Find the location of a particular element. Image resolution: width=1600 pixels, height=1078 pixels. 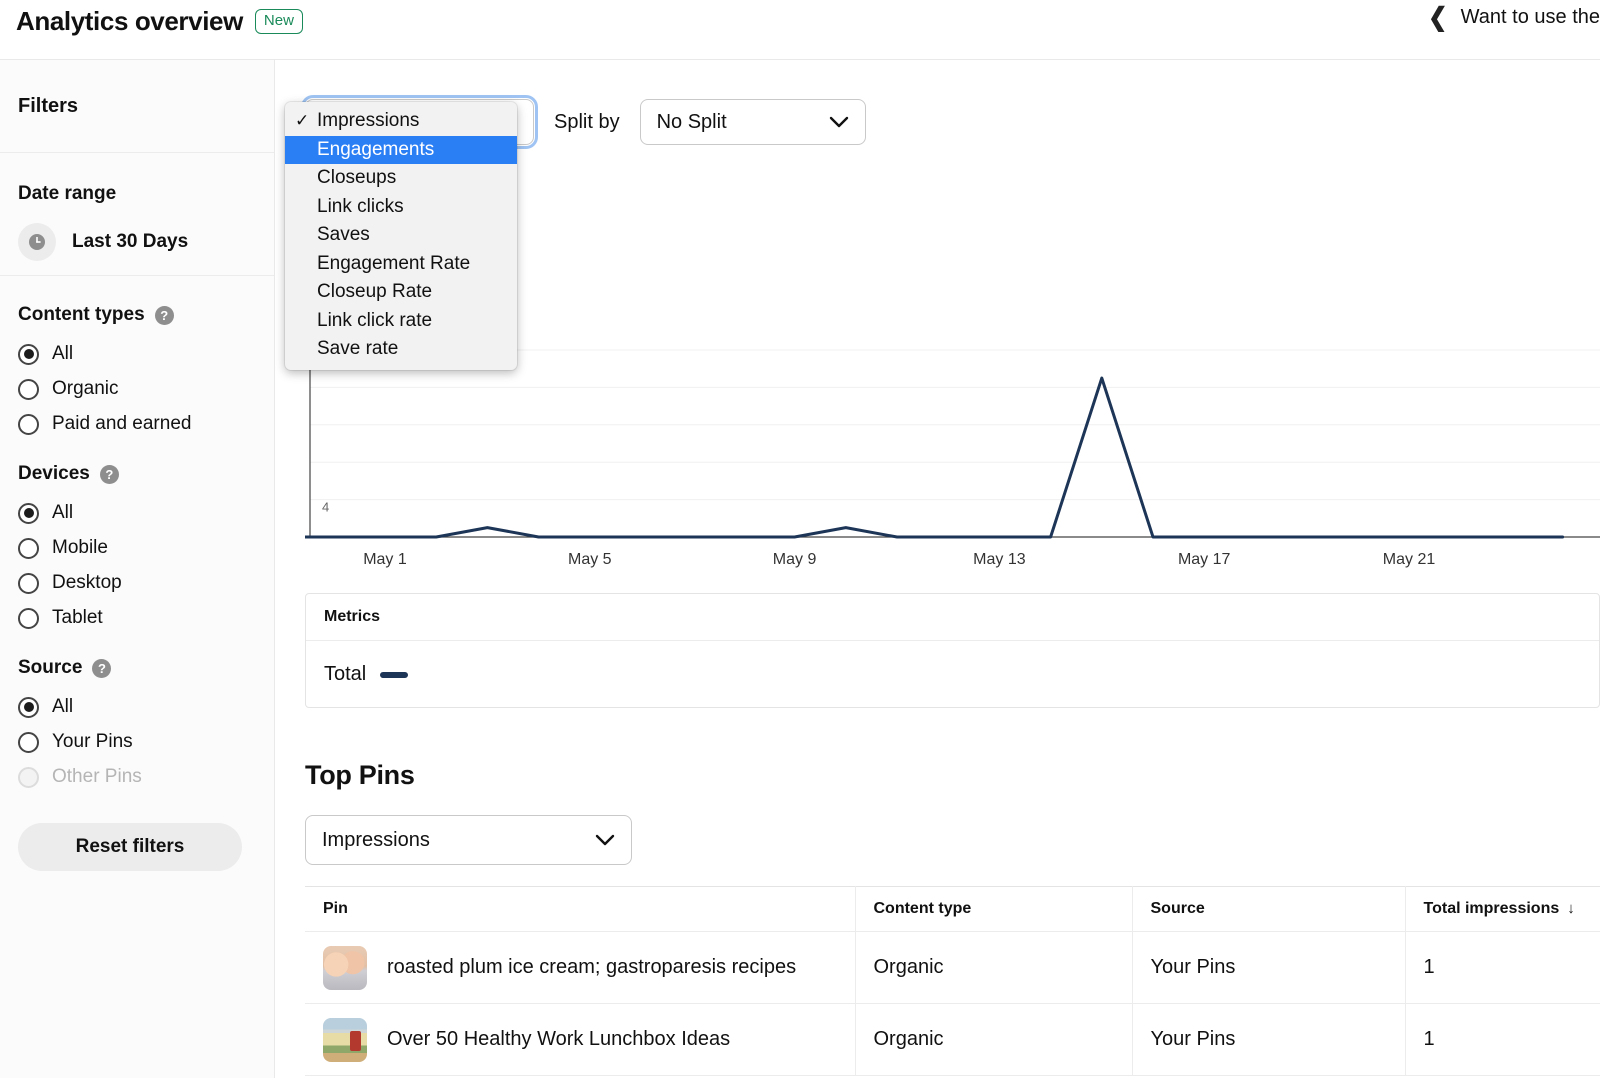

radio-content-type-paid-and-earned: Paid and earned is located at coordinates (137, 424).